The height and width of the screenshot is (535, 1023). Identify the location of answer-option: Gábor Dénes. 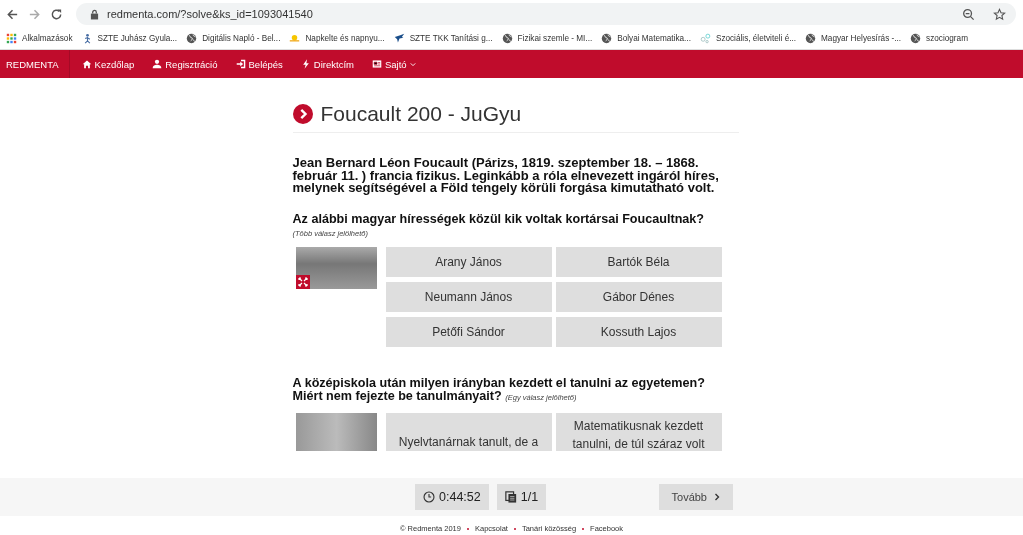
(638, 296).